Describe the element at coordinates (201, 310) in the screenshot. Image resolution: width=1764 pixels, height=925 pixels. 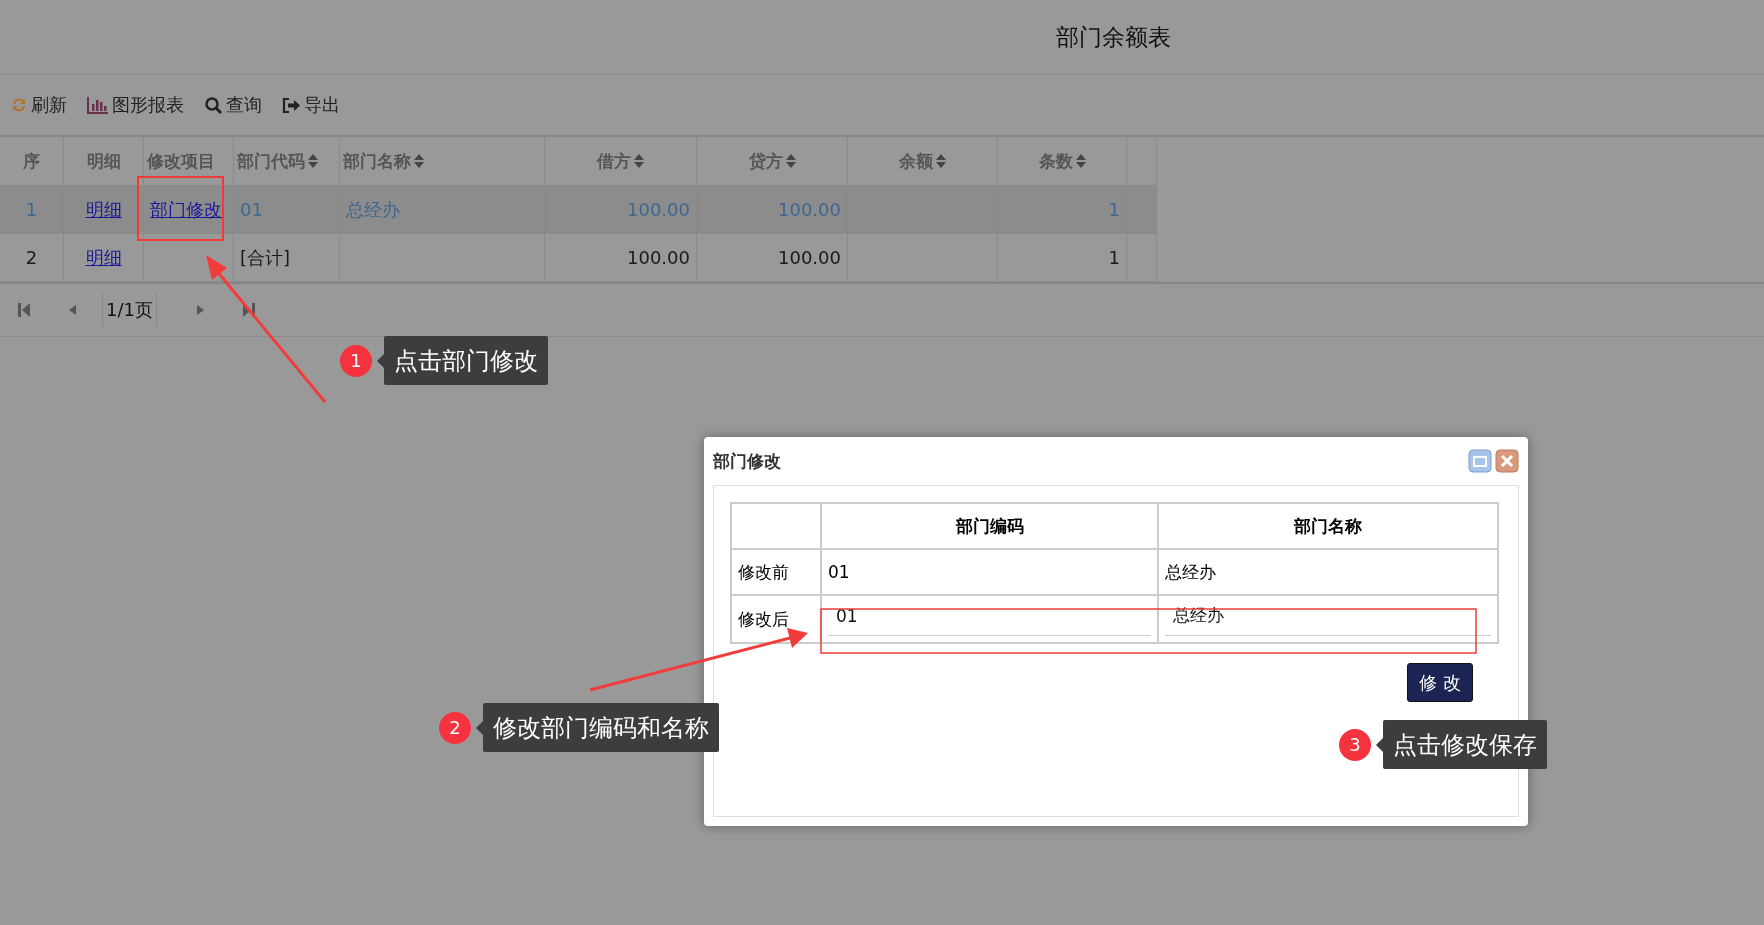
I see `next-page-icon` at that location.